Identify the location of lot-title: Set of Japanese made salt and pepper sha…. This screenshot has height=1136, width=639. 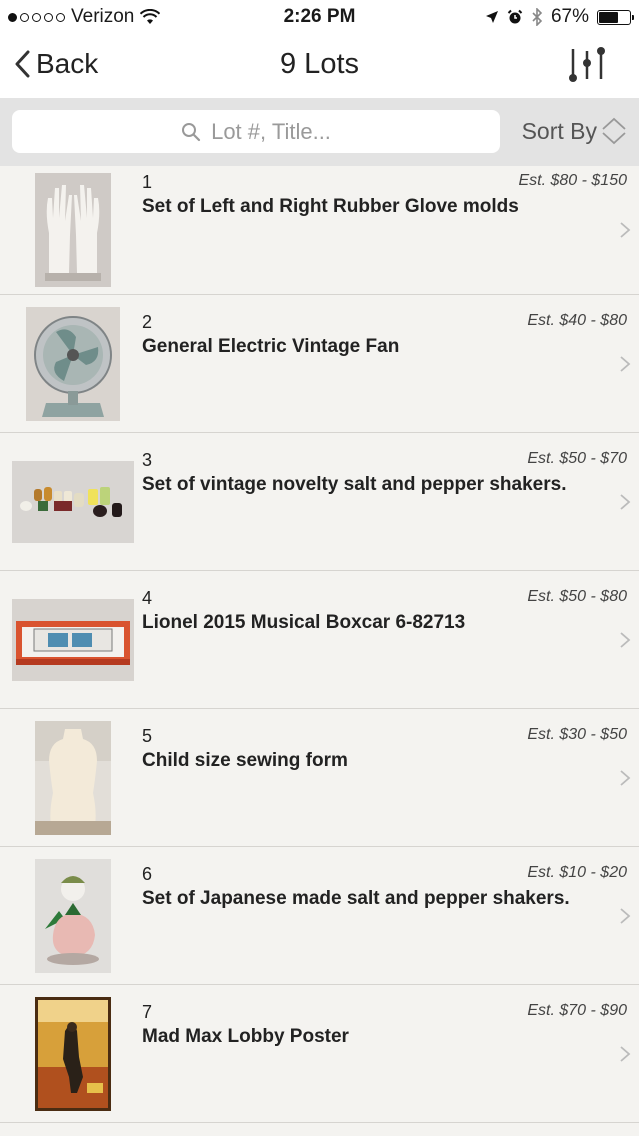
(356, 898).